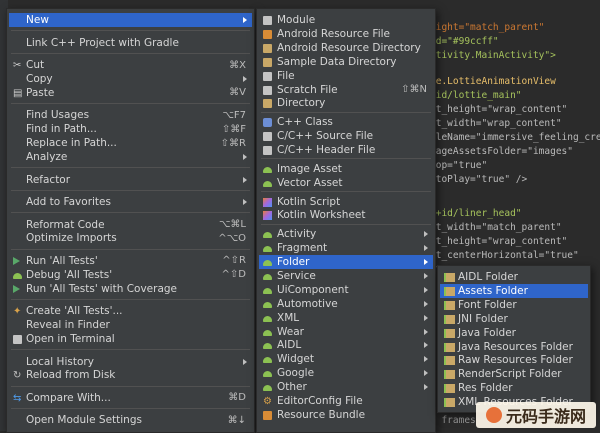 The height and width of the screenshot is (433, 600). Describe the element at coordinates (346, 276) in the screenshot. I see `menu-item-service: Service` at that location.